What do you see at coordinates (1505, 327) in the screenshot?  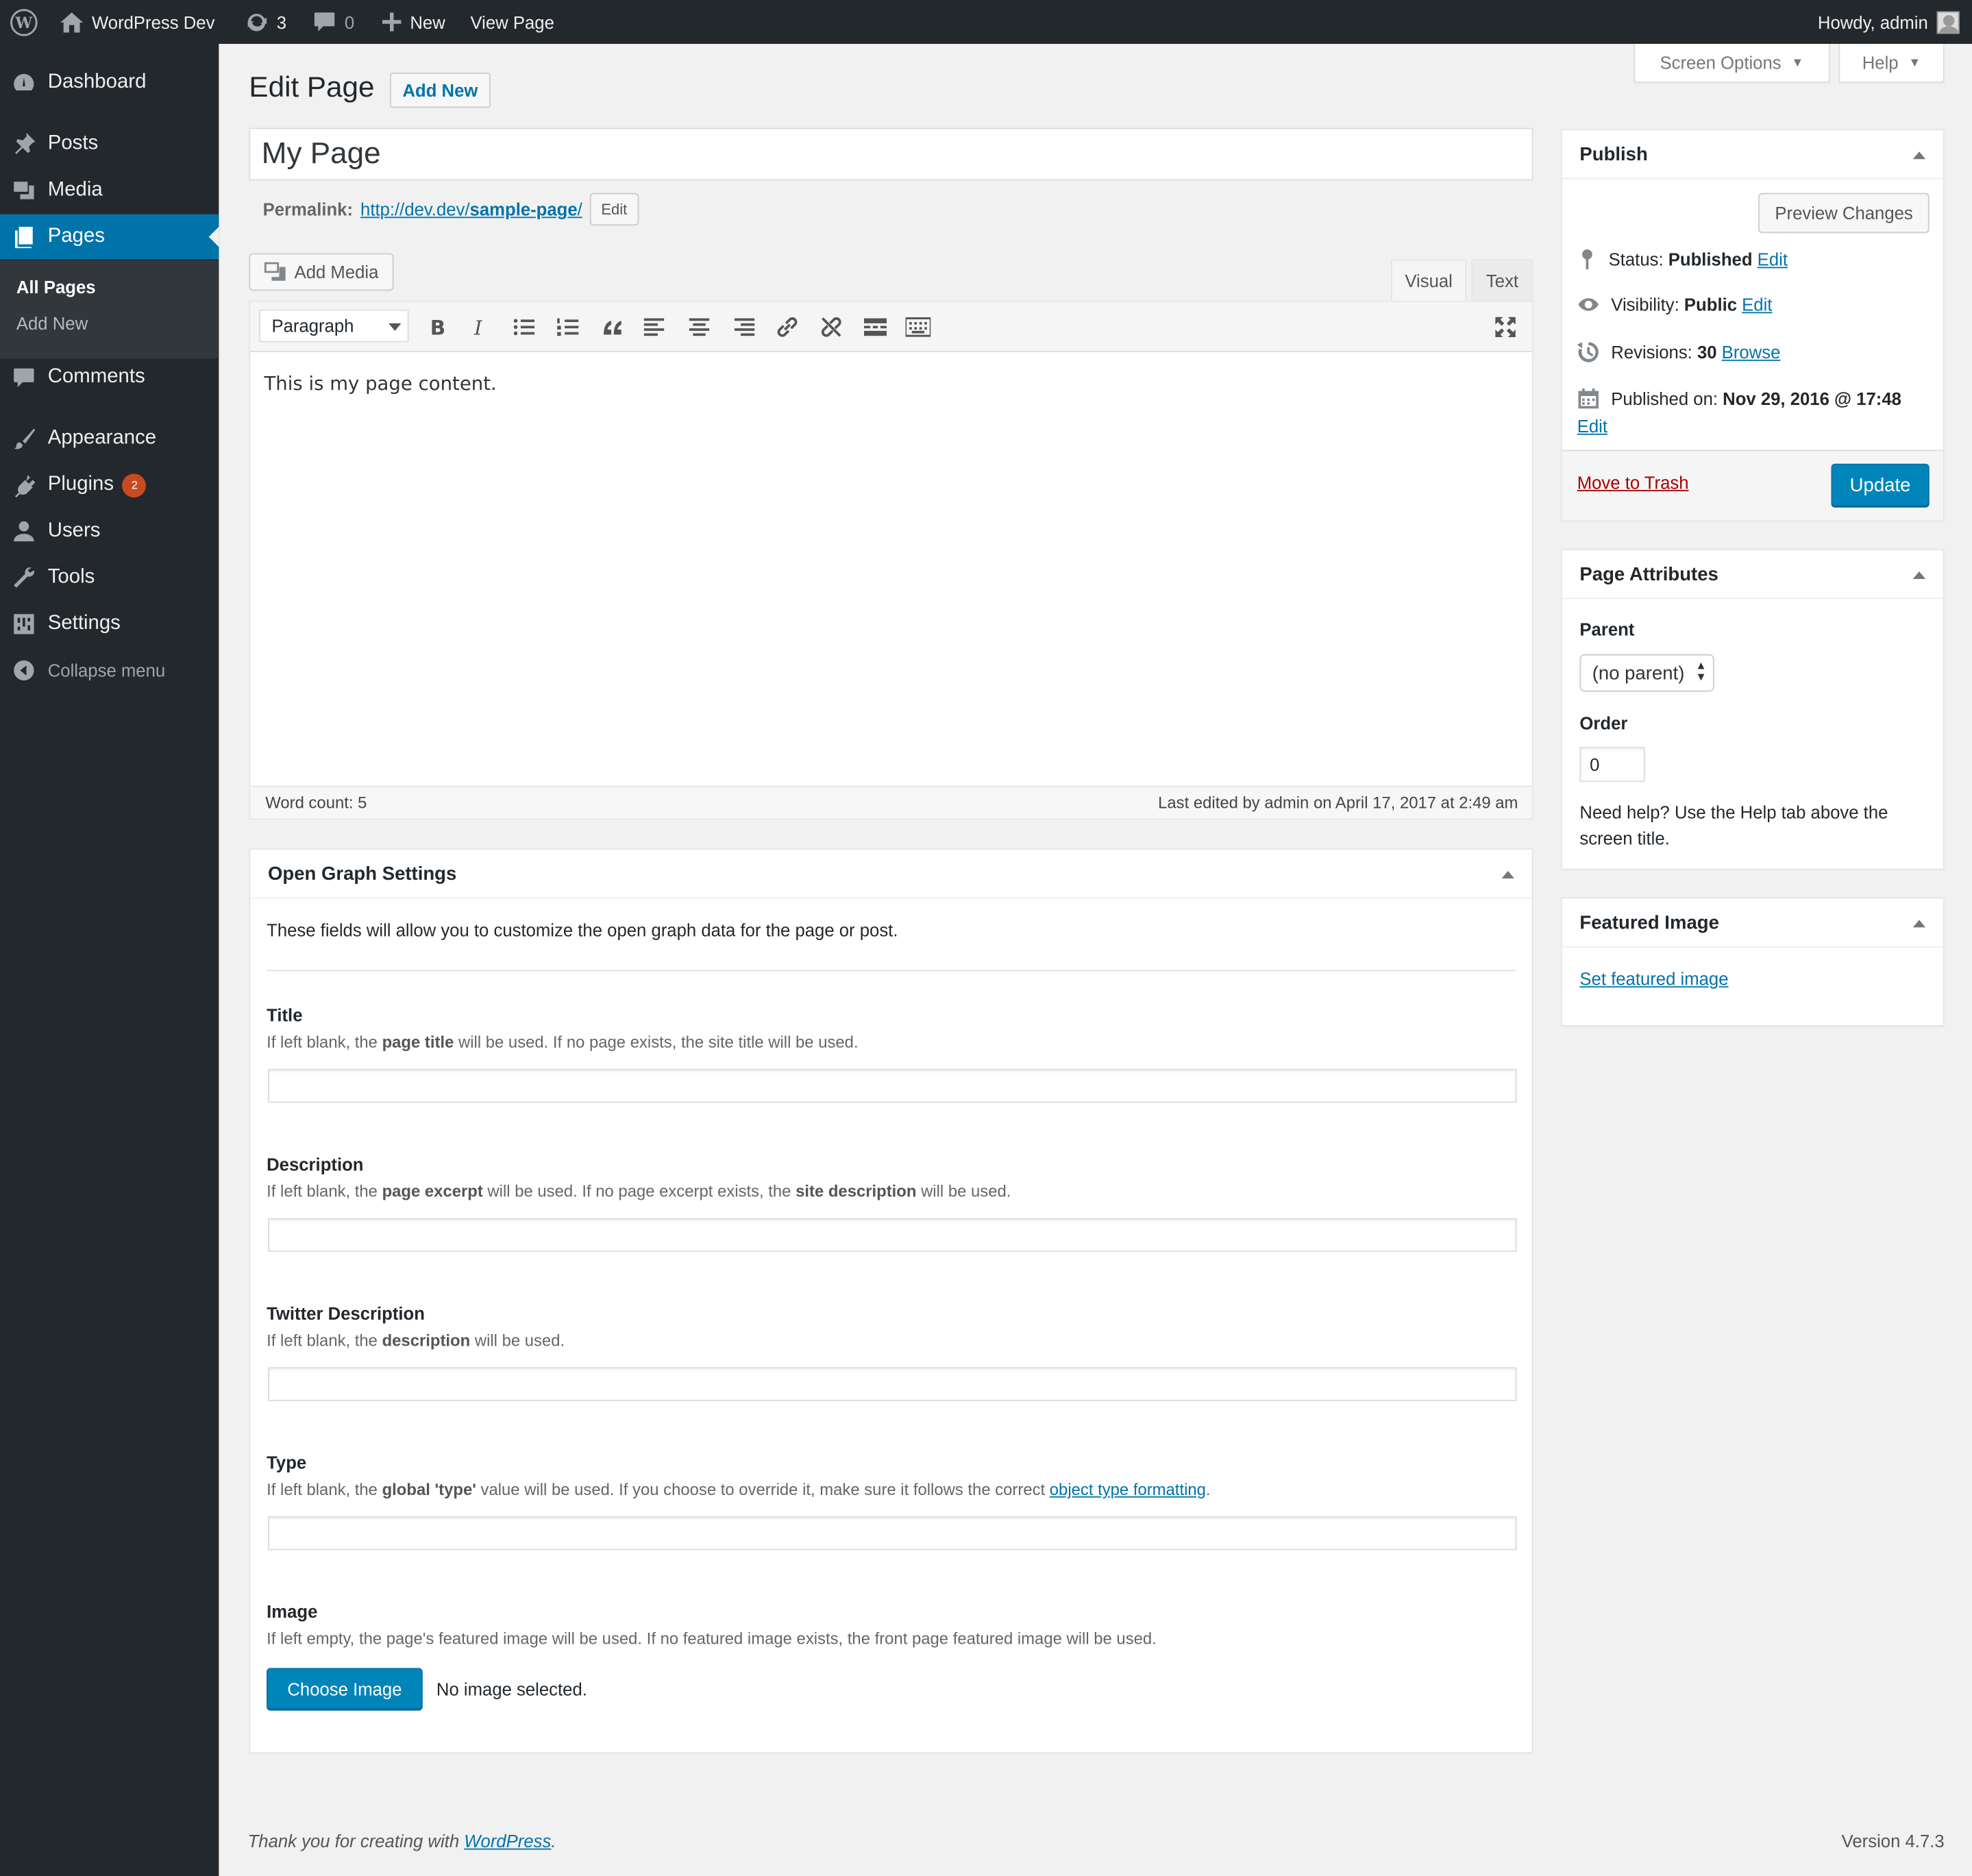 I see `fullscreen-icon` at bounding box center [1505, 327].